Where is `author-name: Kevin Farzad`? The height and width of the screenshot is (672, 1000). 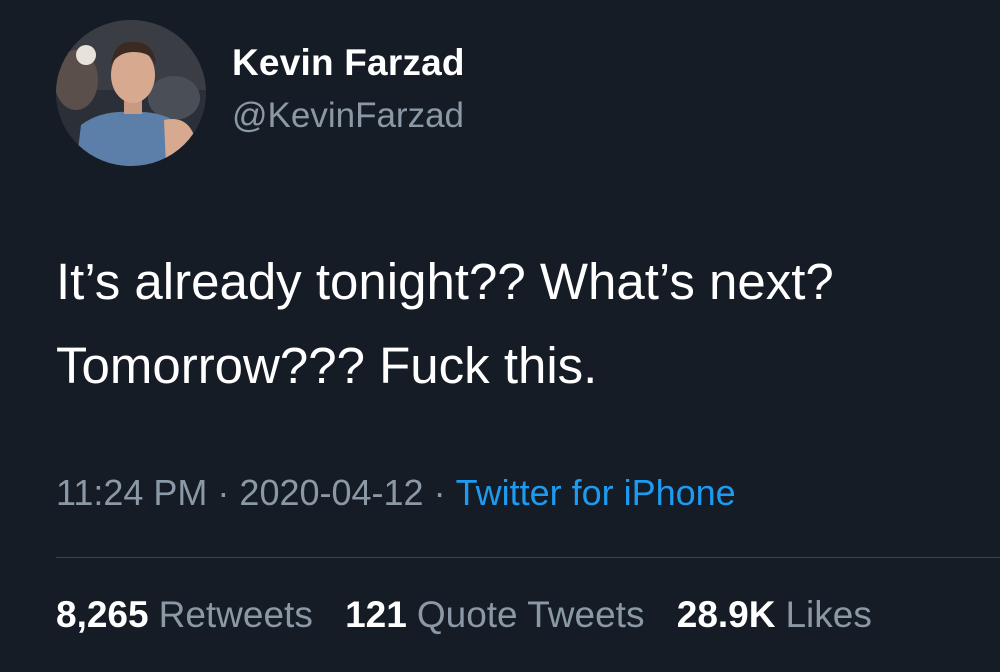
author-name: Kevin Farzad is located at coordinates (348, 63).